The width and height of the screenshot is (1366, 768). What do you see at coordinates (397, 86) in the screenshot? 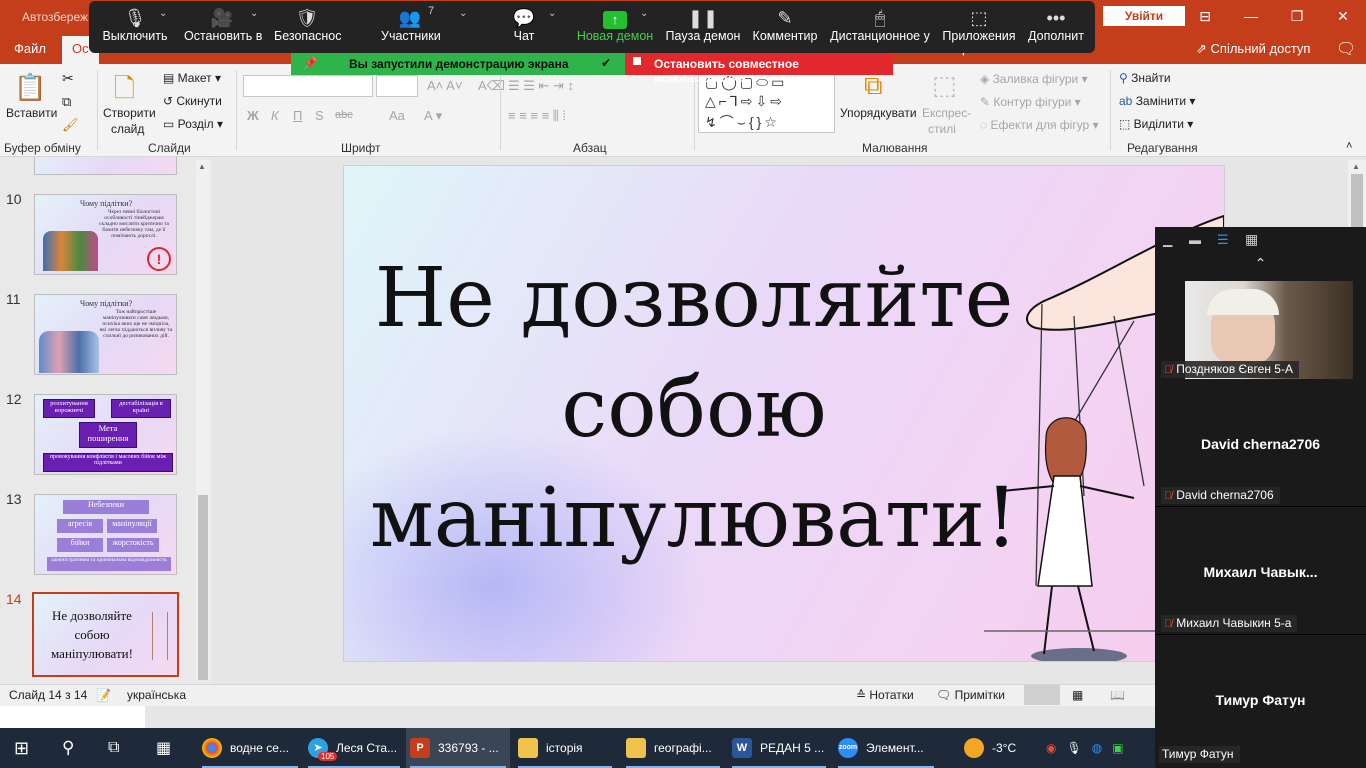
I see `font-size-input` at bounding box center [397, 86].